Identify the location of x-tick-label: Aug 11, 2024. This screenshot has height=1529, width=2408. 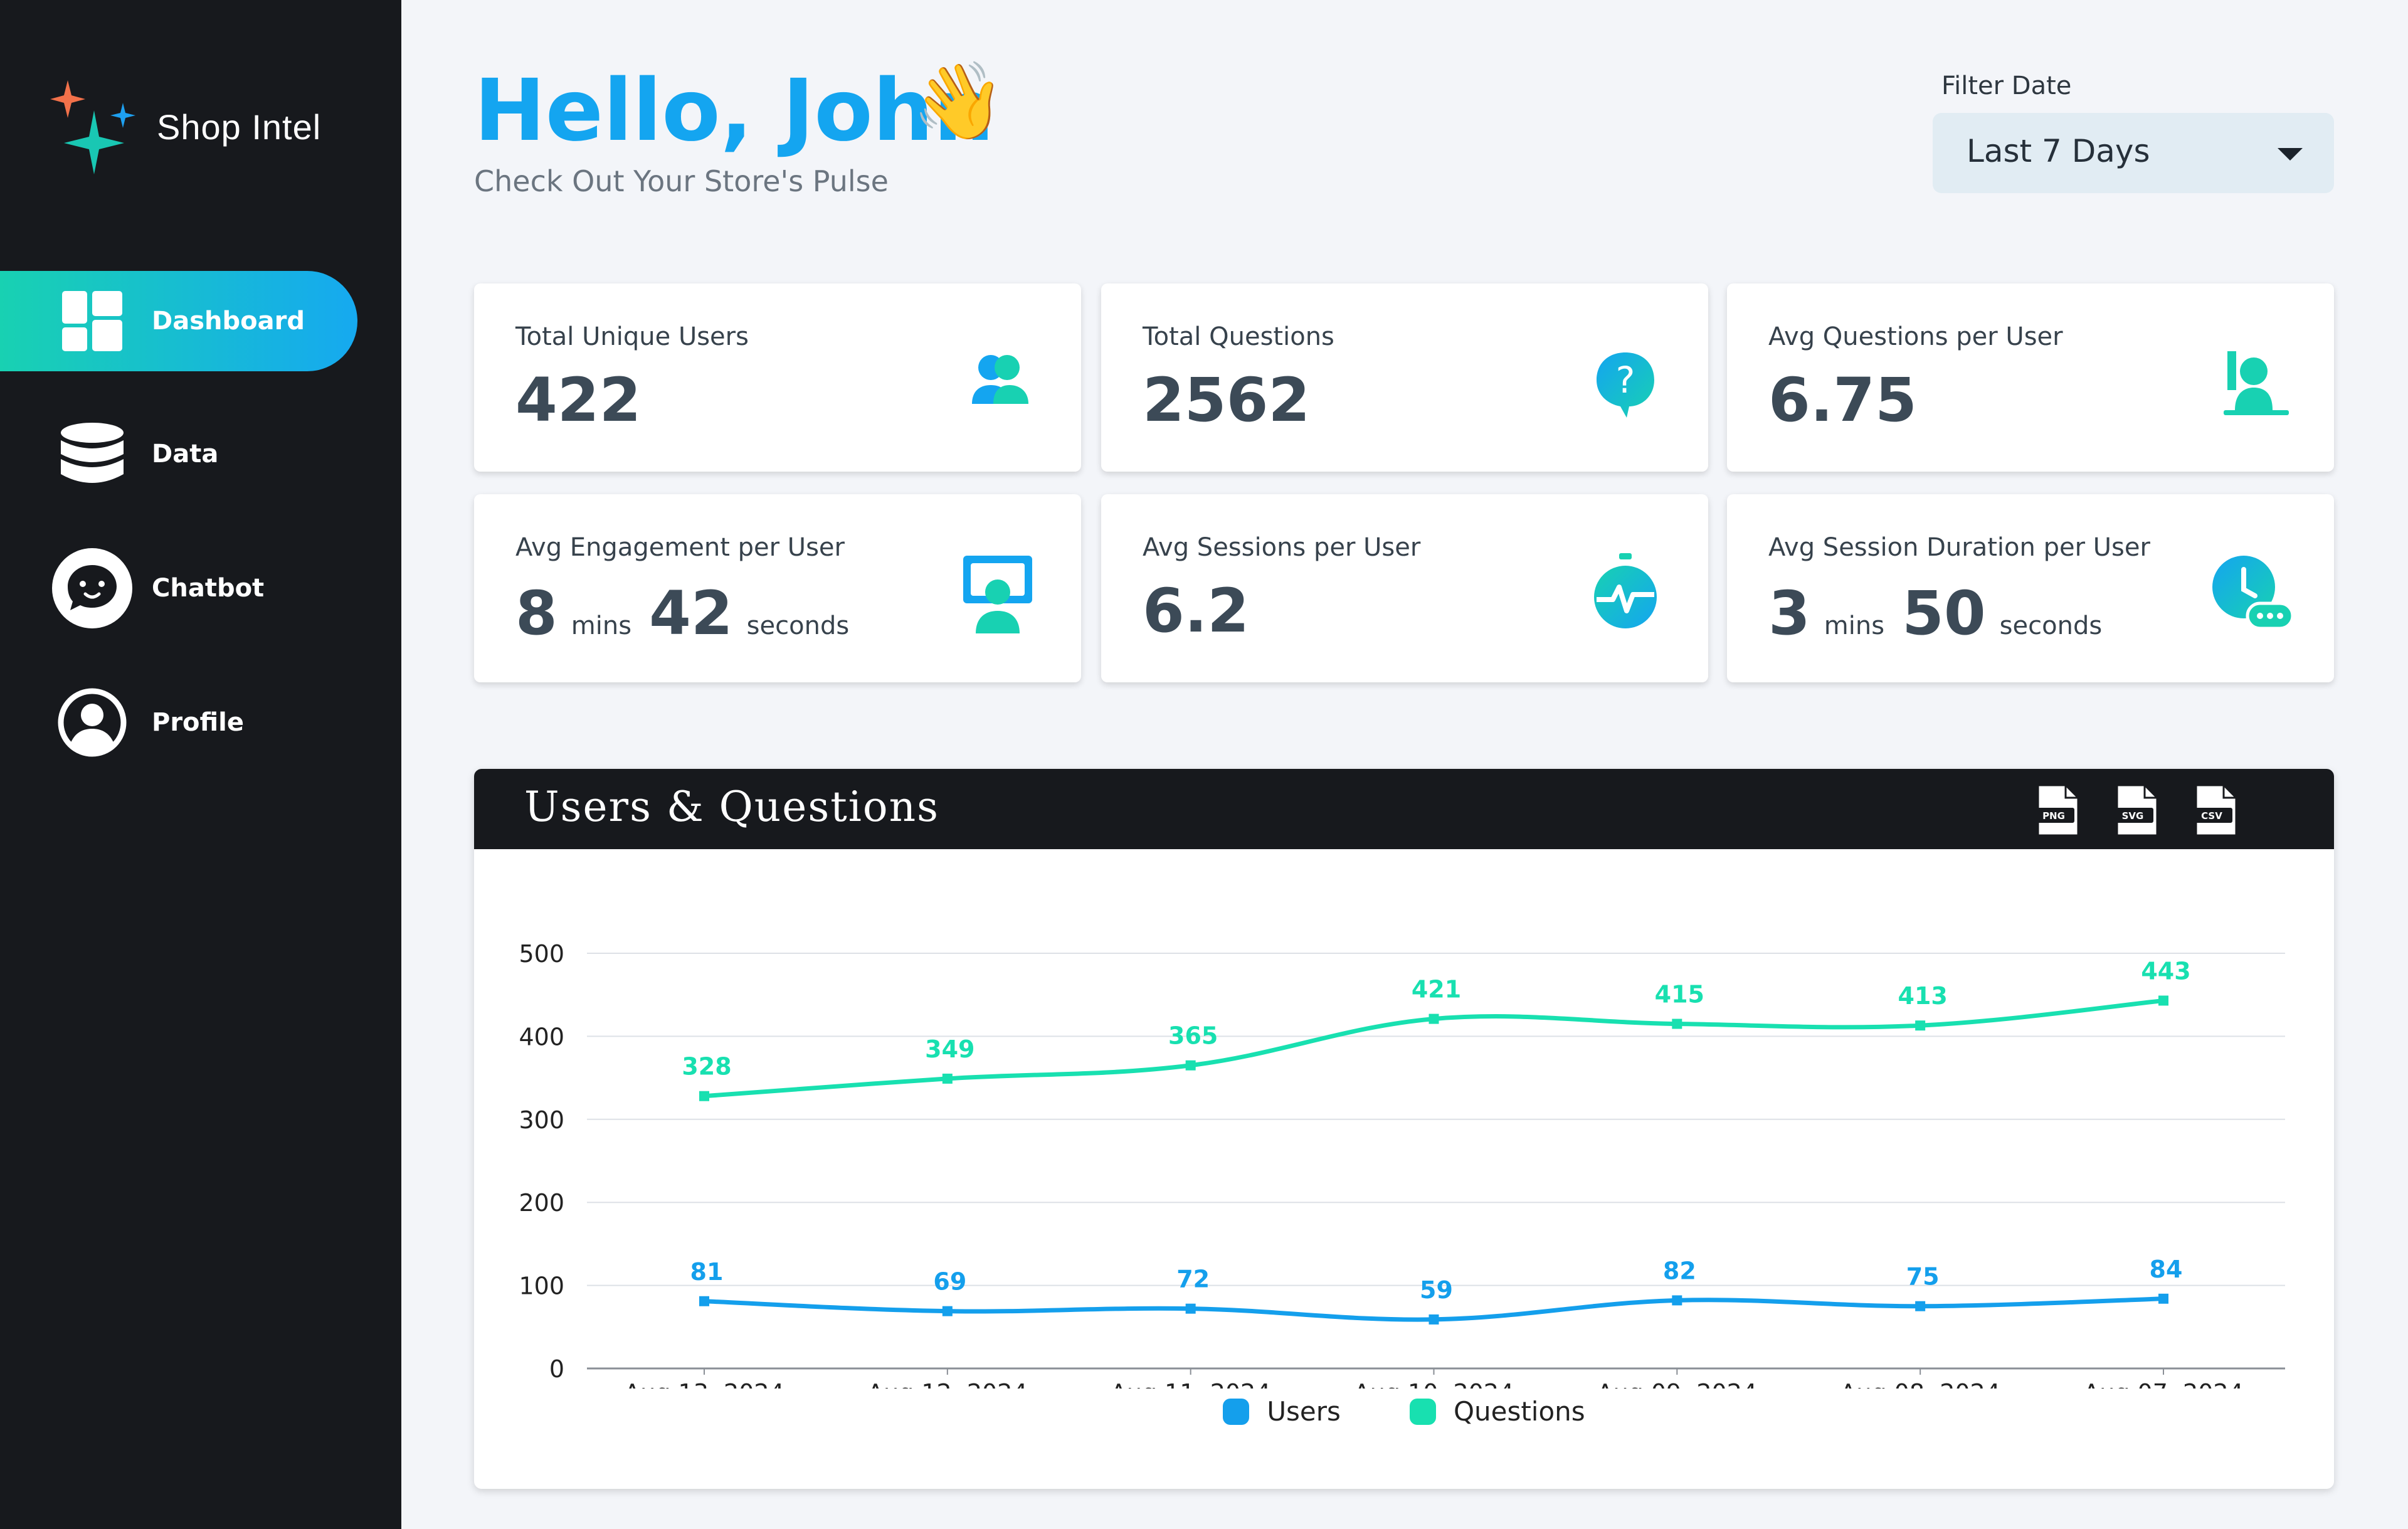
(1191, 1384).